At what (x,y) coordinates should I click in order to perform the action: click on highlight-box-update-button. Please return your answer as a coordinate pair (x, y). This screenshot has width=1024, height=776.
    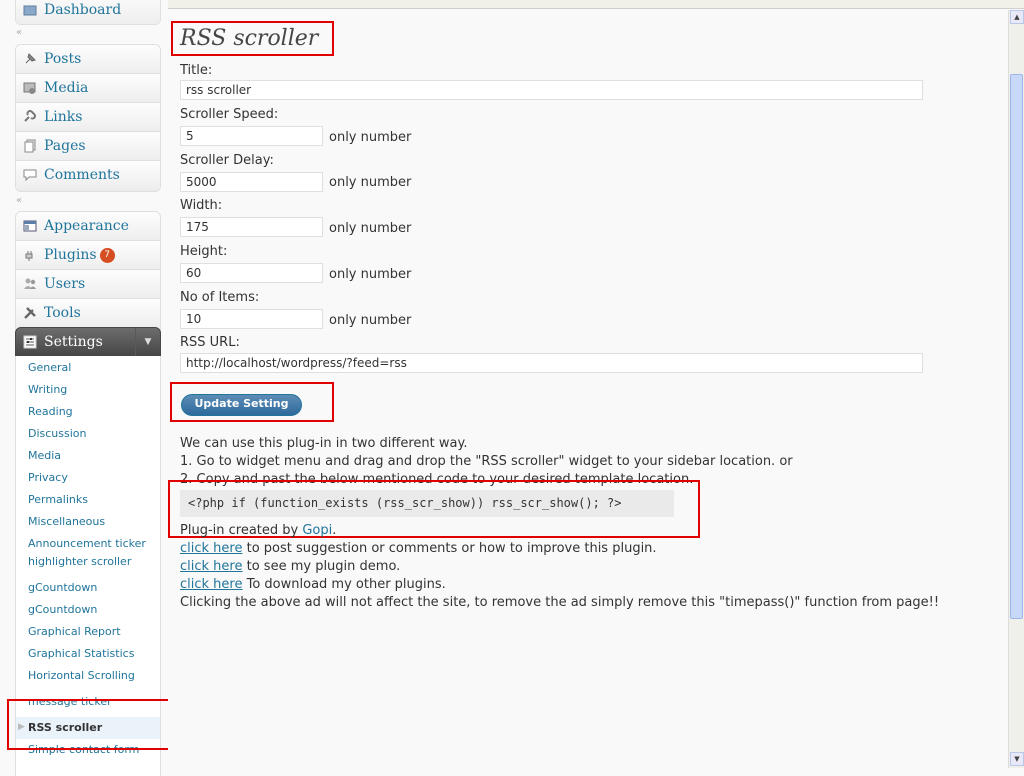
    Looking at the image, I should click on (252, 402).